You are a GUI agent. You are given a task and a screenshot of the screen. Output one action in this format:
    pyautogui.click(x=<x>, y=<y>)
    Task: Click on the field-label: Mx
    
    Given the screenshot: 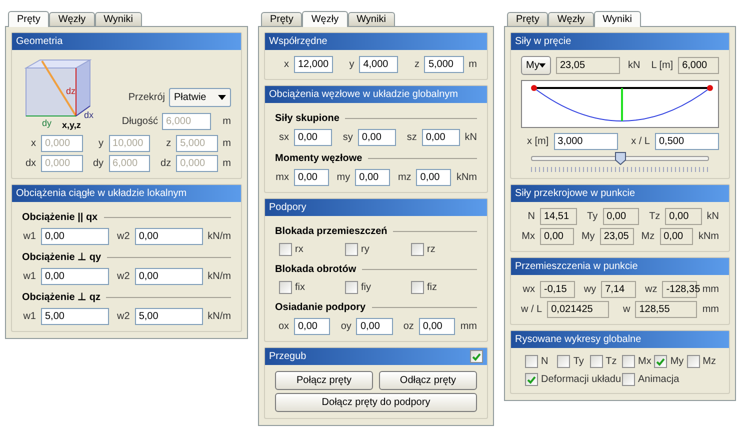 What is the action you would take?
    pyautogui.click(x=645, y=362)
    